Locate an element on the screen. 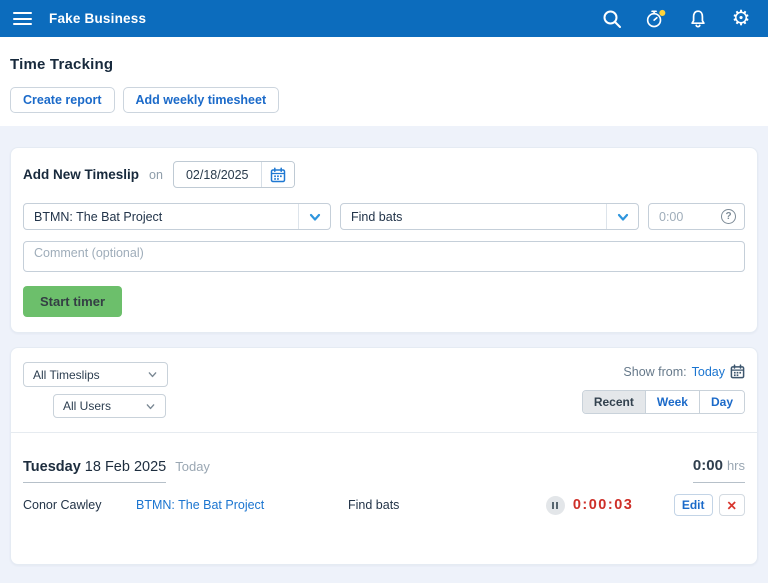 This screenshot has width=768, height=583. duration-input is located at coordinates (686, 216).